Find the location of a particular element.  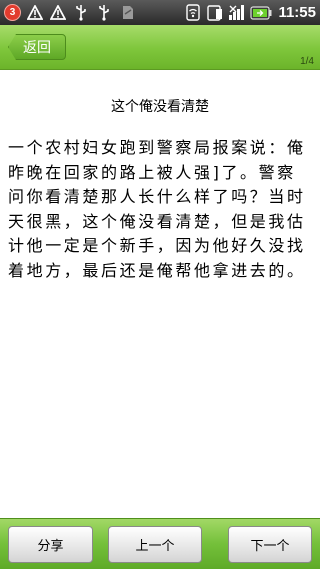

notification-count-badge: 3 is located at coordinates (12, 12).